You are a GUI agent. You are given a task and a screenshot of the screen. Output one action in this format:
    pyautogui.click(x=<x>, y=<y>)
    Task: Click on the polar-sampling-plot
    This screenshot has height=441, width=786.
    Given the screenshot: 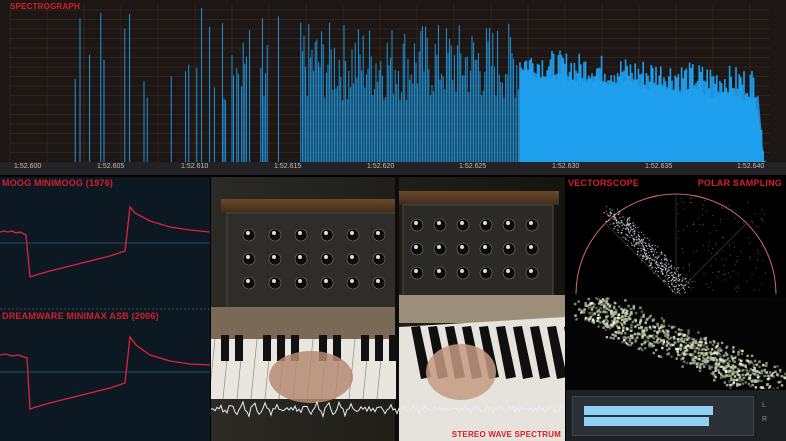 What is the action you would take?
    pyautogui.click(x=676, y=343)
    